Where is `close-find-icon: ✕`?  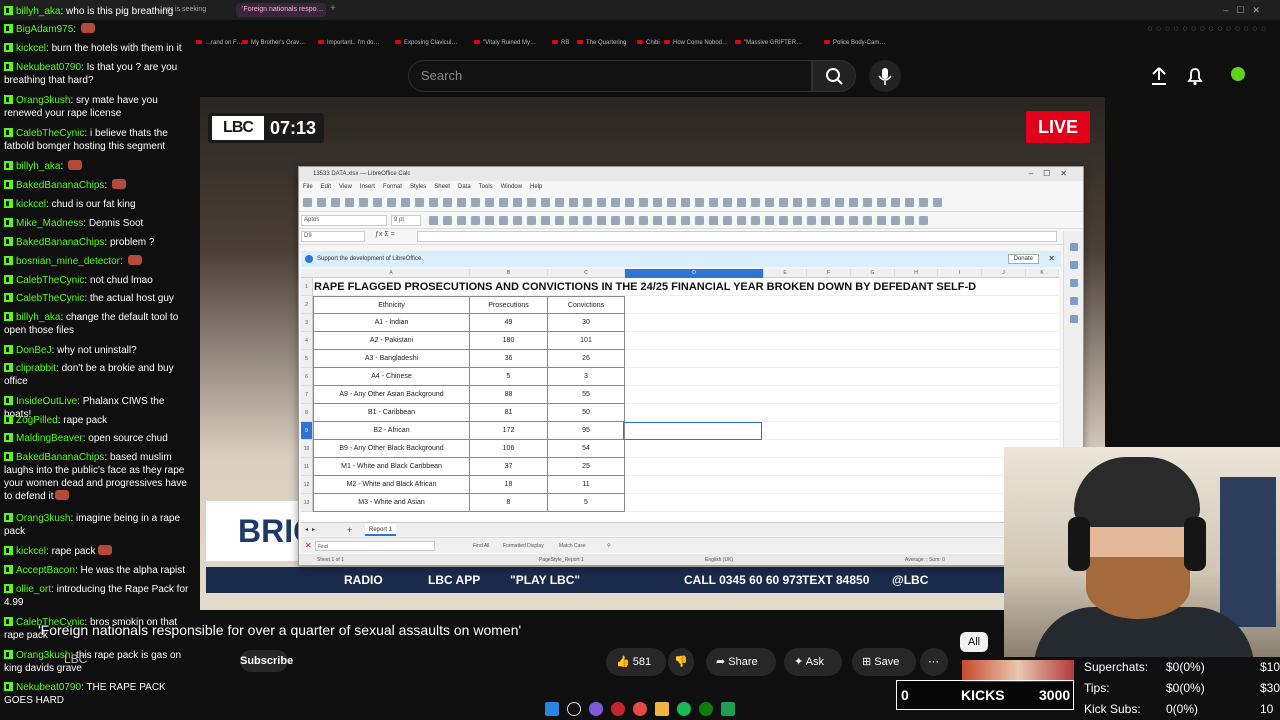 close-find-icon: ✕ is located at coordinates (308, 546).